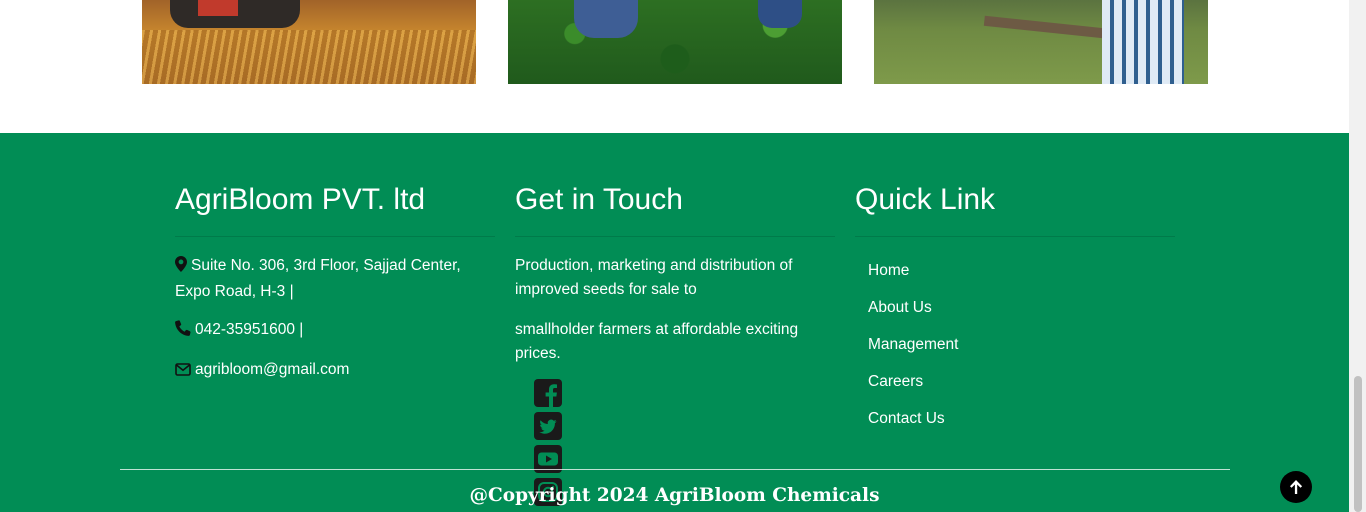 The width and height of the screenshot is (1366, 512). What do you see at coordinates (913, 345) in the screenshot?
I see `quick-link-management: Management` at bounding box center [913, 345].